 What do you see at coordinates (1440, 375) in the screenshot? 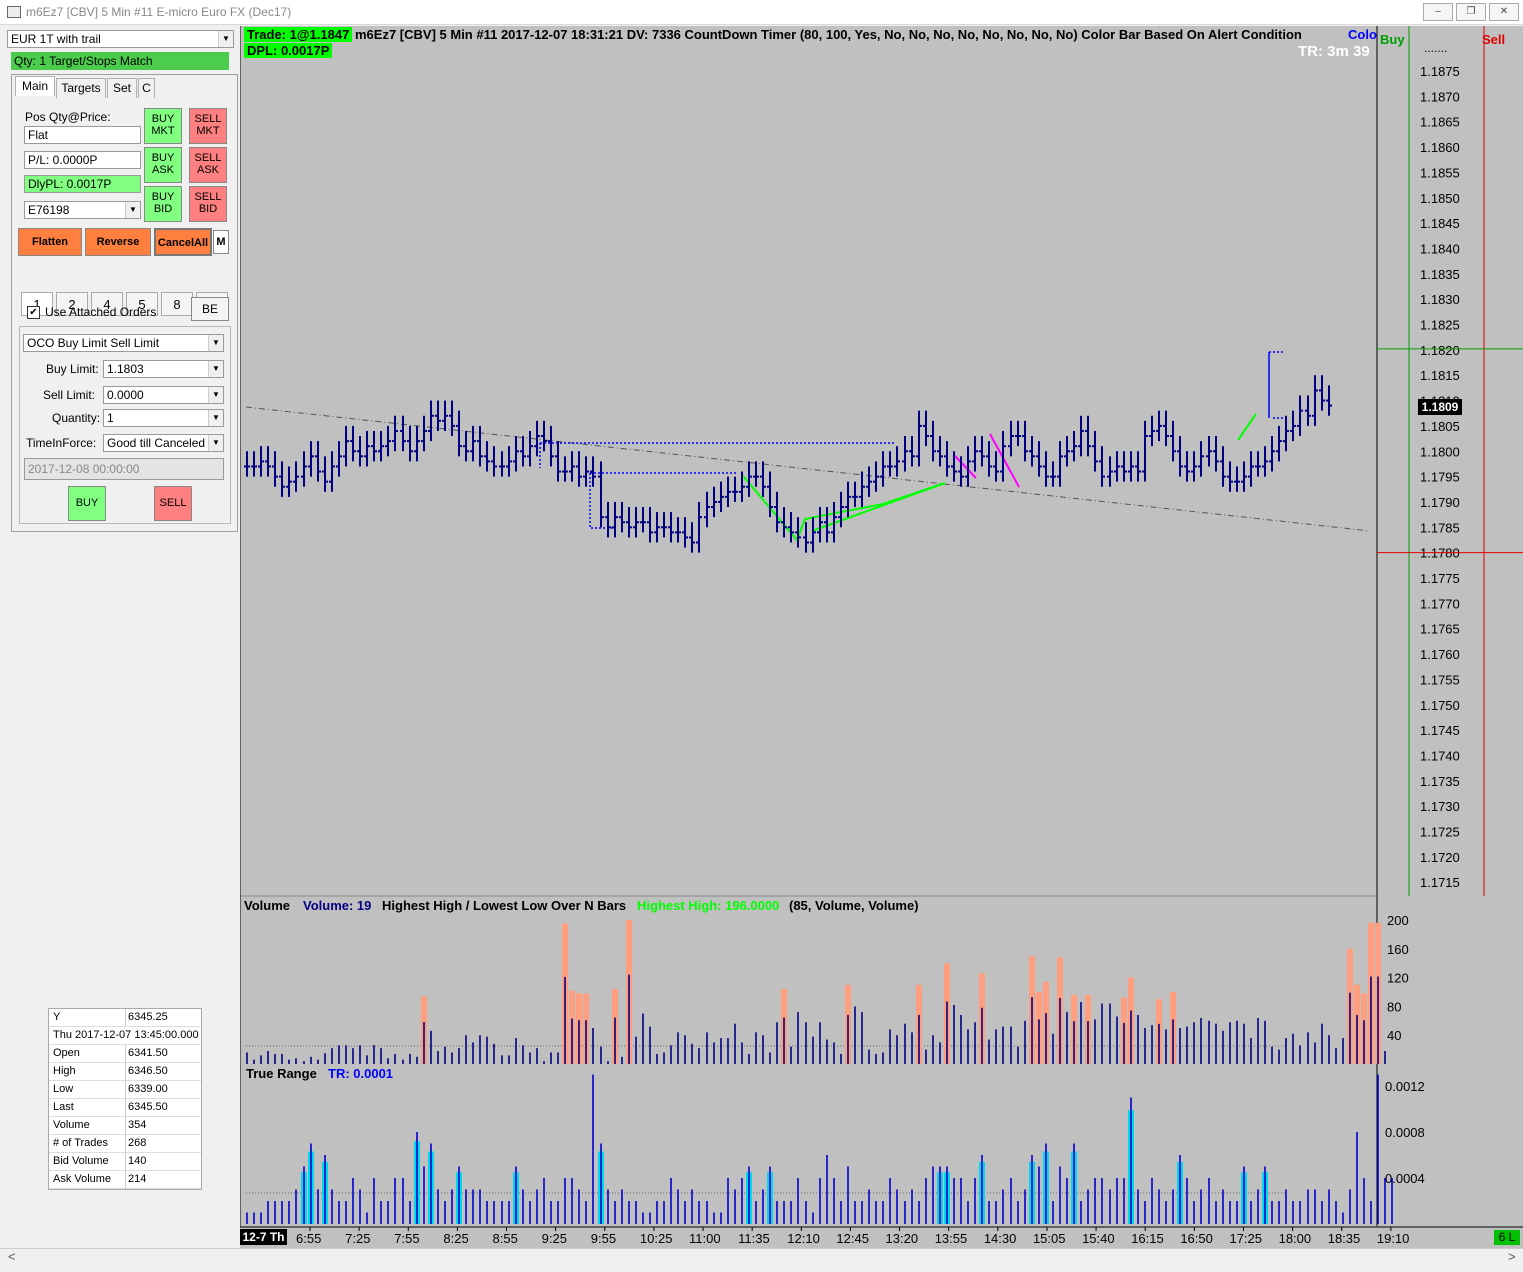
I see `price-axis-label: 1.1815` at bounding box center [1440, 375].